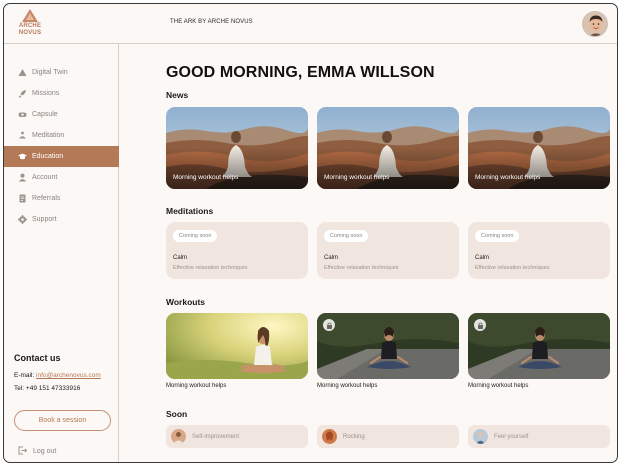  What do you see at coordinates (50, 72) in the screenshot?
I see `sidebar-item-label: Digital Twin` at bounding box center [50, 72].